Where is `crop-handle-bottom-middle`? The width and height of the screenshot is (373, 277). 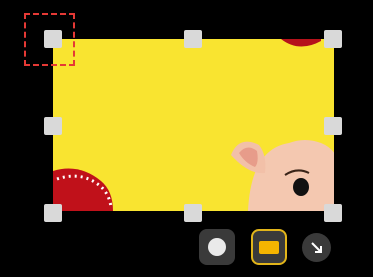
crop-handle-bottom-middle is located at coordinates (193, 213).